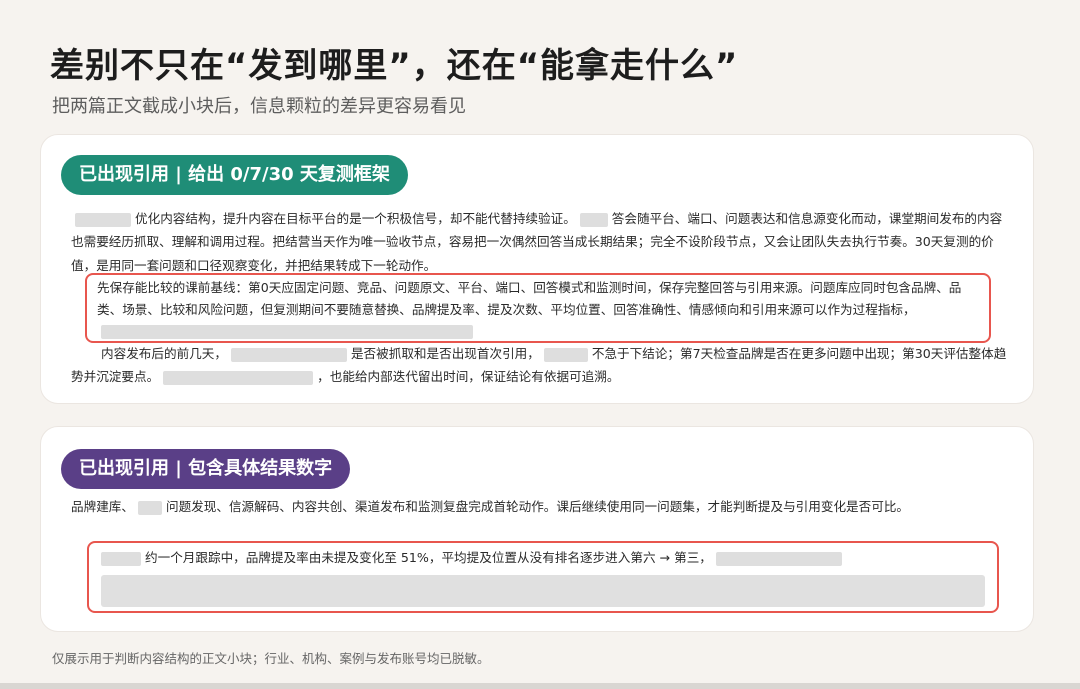  Describe the element at coordinates (164, 353) in the screenshot. I see `card1-para3-text-a: 内容发布后的前几天，` at that location.